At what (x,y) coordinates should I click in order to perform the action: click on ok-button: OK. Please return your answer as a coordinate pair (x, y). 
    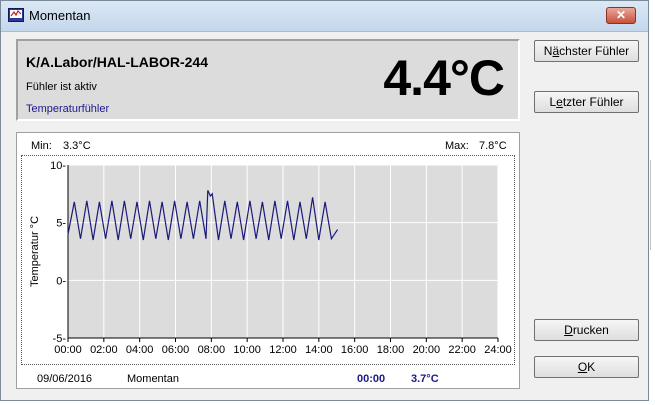
    Looking at the image, I should click on (586, 367).